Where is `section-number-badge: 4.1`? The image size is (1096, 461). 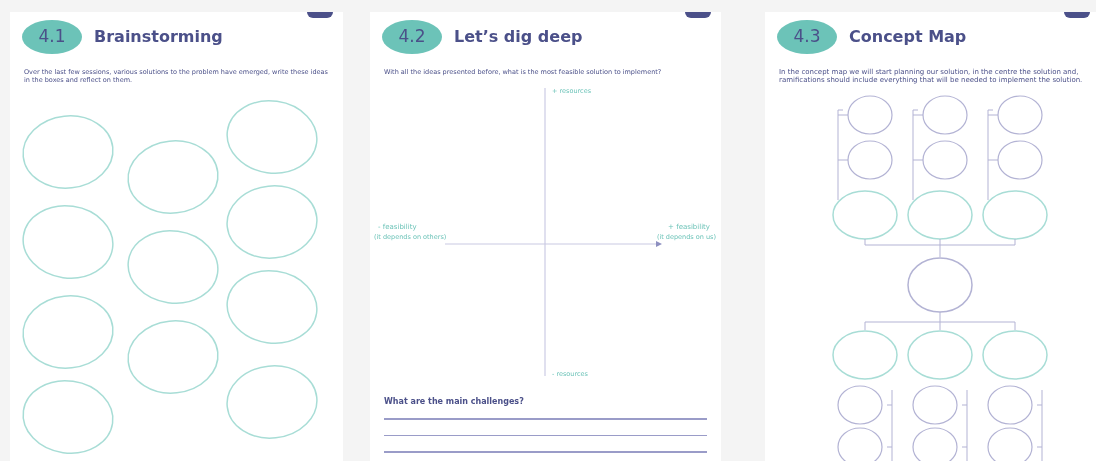 section-number-badge: 4.1 is located at coordinates (52, 37).